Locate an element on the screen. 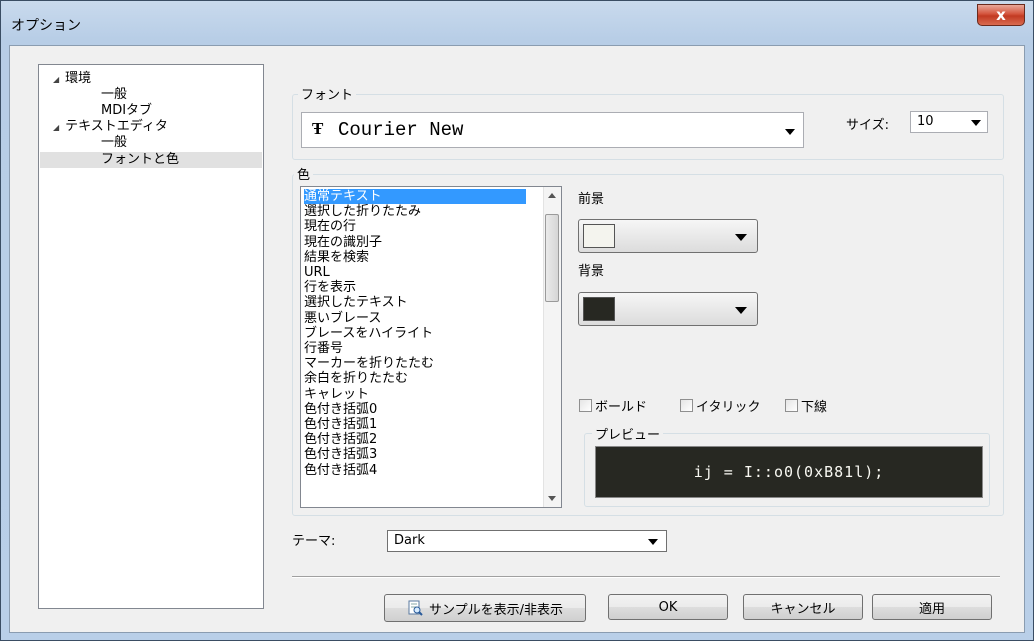 The image size is (1034, 641). font-group-label: フォント is located at coordinates (327, 93).